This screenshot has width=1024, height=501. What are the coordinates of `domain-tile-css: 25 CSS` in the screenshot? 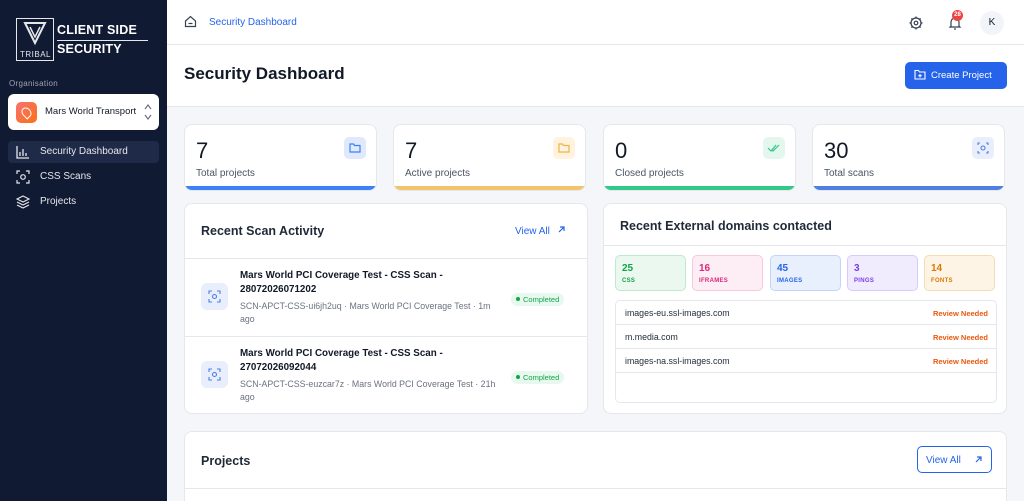 It's located at (650, 273).